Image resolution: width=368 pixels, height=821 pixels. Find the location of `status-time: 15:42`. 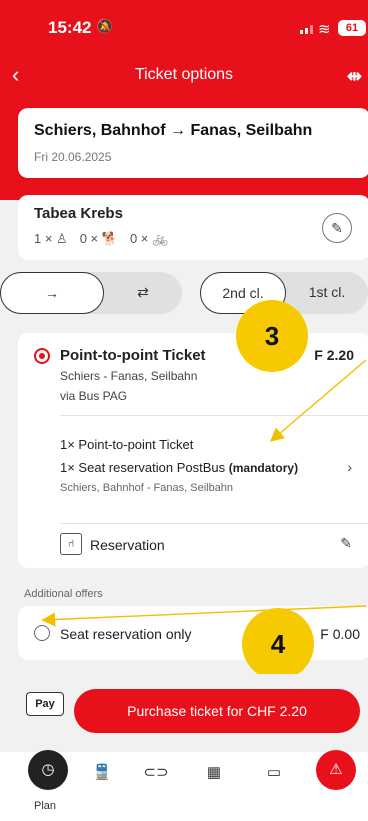

status-time: 15:42 is located at coordinates (70, 27).